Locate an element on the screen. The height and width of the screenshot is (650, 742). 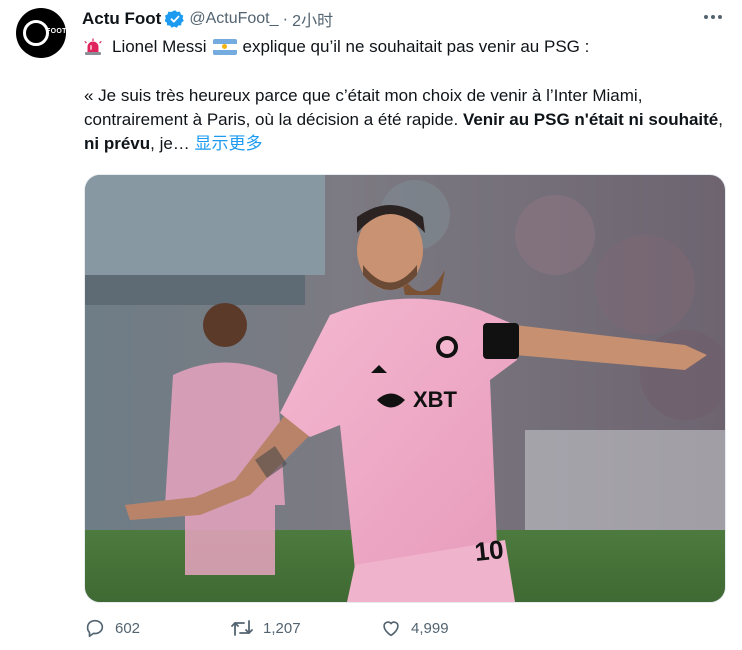
show-more-link: 显示更多 is located at coordinates (229, 143).